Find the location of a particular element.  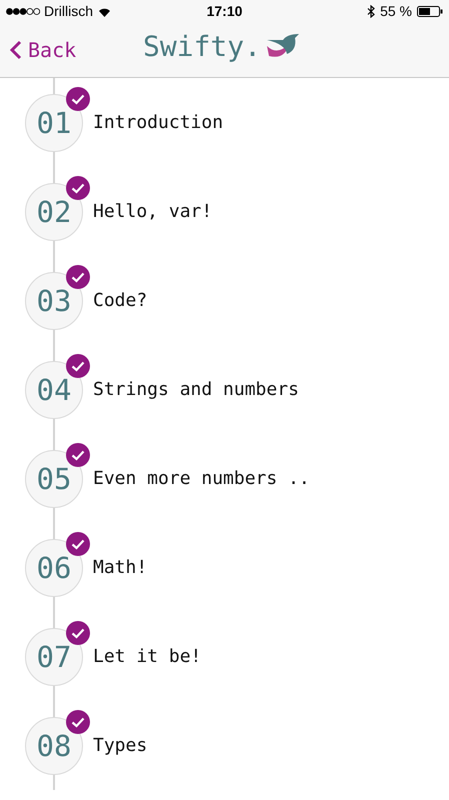

lesson-title: Types is located at coordinates (120, 745).